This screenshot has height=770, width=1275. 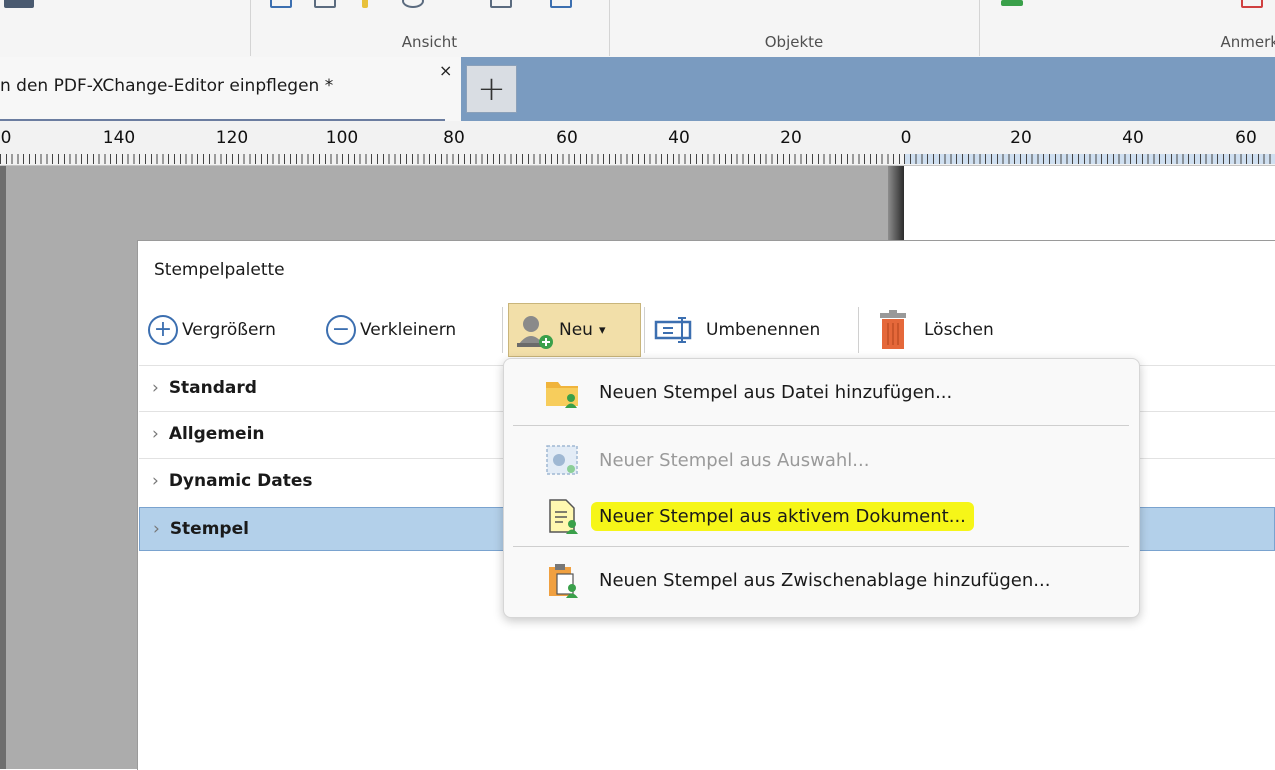 What do you see at coordinates (896, 203) in the screenshot?
I see `page-shadow` at bounding box center [896, 203].